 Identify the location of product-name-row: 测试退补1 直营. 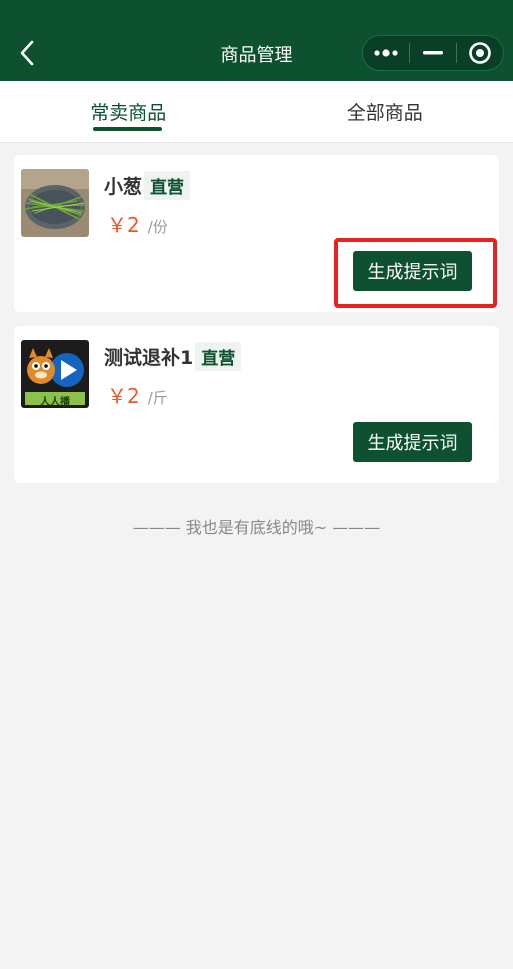
(173, 356).